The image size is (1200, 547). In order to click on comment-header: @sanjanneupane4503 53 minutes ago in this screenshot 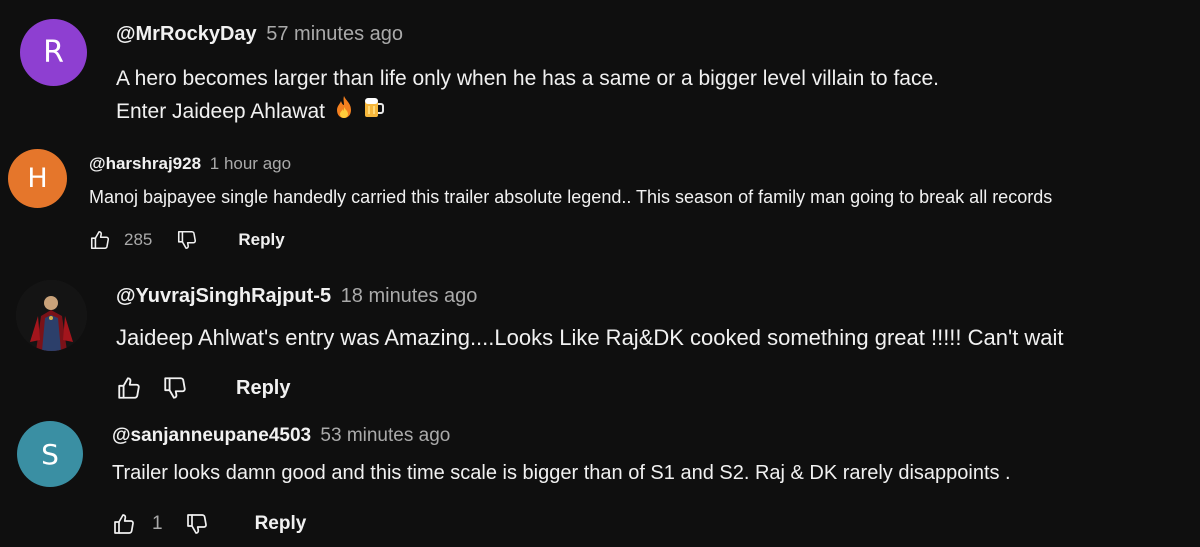, I will do `click(281, 436)`.